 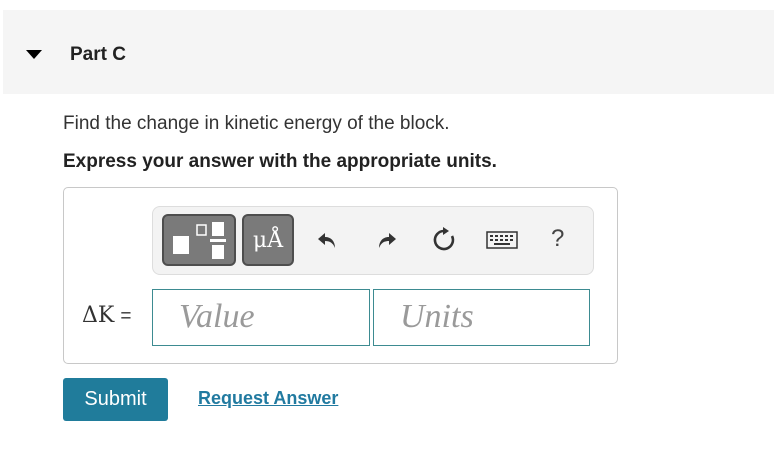 I want to click on reset-icon, so click(x=444, y=240).